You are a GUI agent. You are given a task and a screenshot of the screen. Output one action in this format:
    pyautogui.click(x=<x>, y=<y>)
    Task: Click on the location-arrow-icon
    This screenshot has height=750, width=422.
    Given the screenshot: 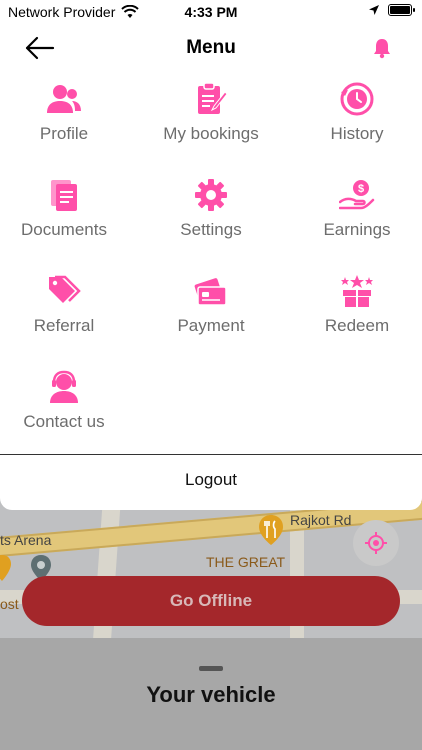 What is the action you would take?
    pyautogui.click(x=374, y=10)
    